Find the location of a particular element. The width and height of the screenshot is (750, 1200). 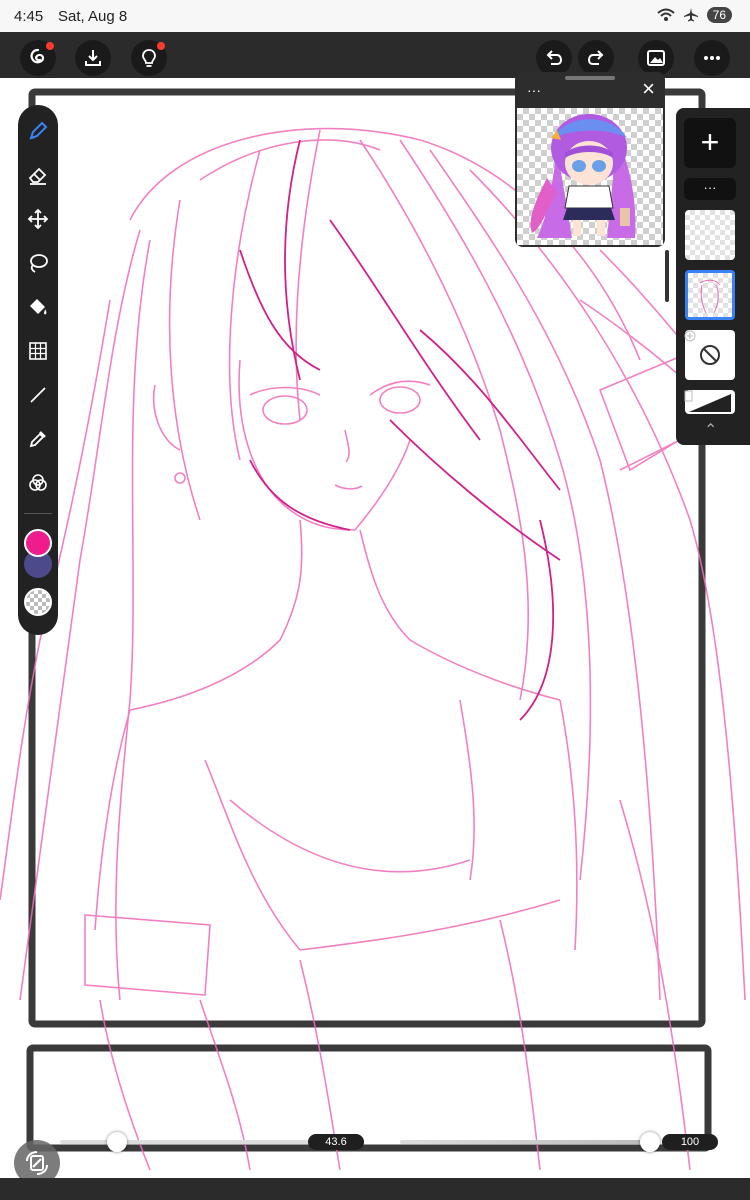

layer-options-button: ··· is located at coordinates (710, 189).